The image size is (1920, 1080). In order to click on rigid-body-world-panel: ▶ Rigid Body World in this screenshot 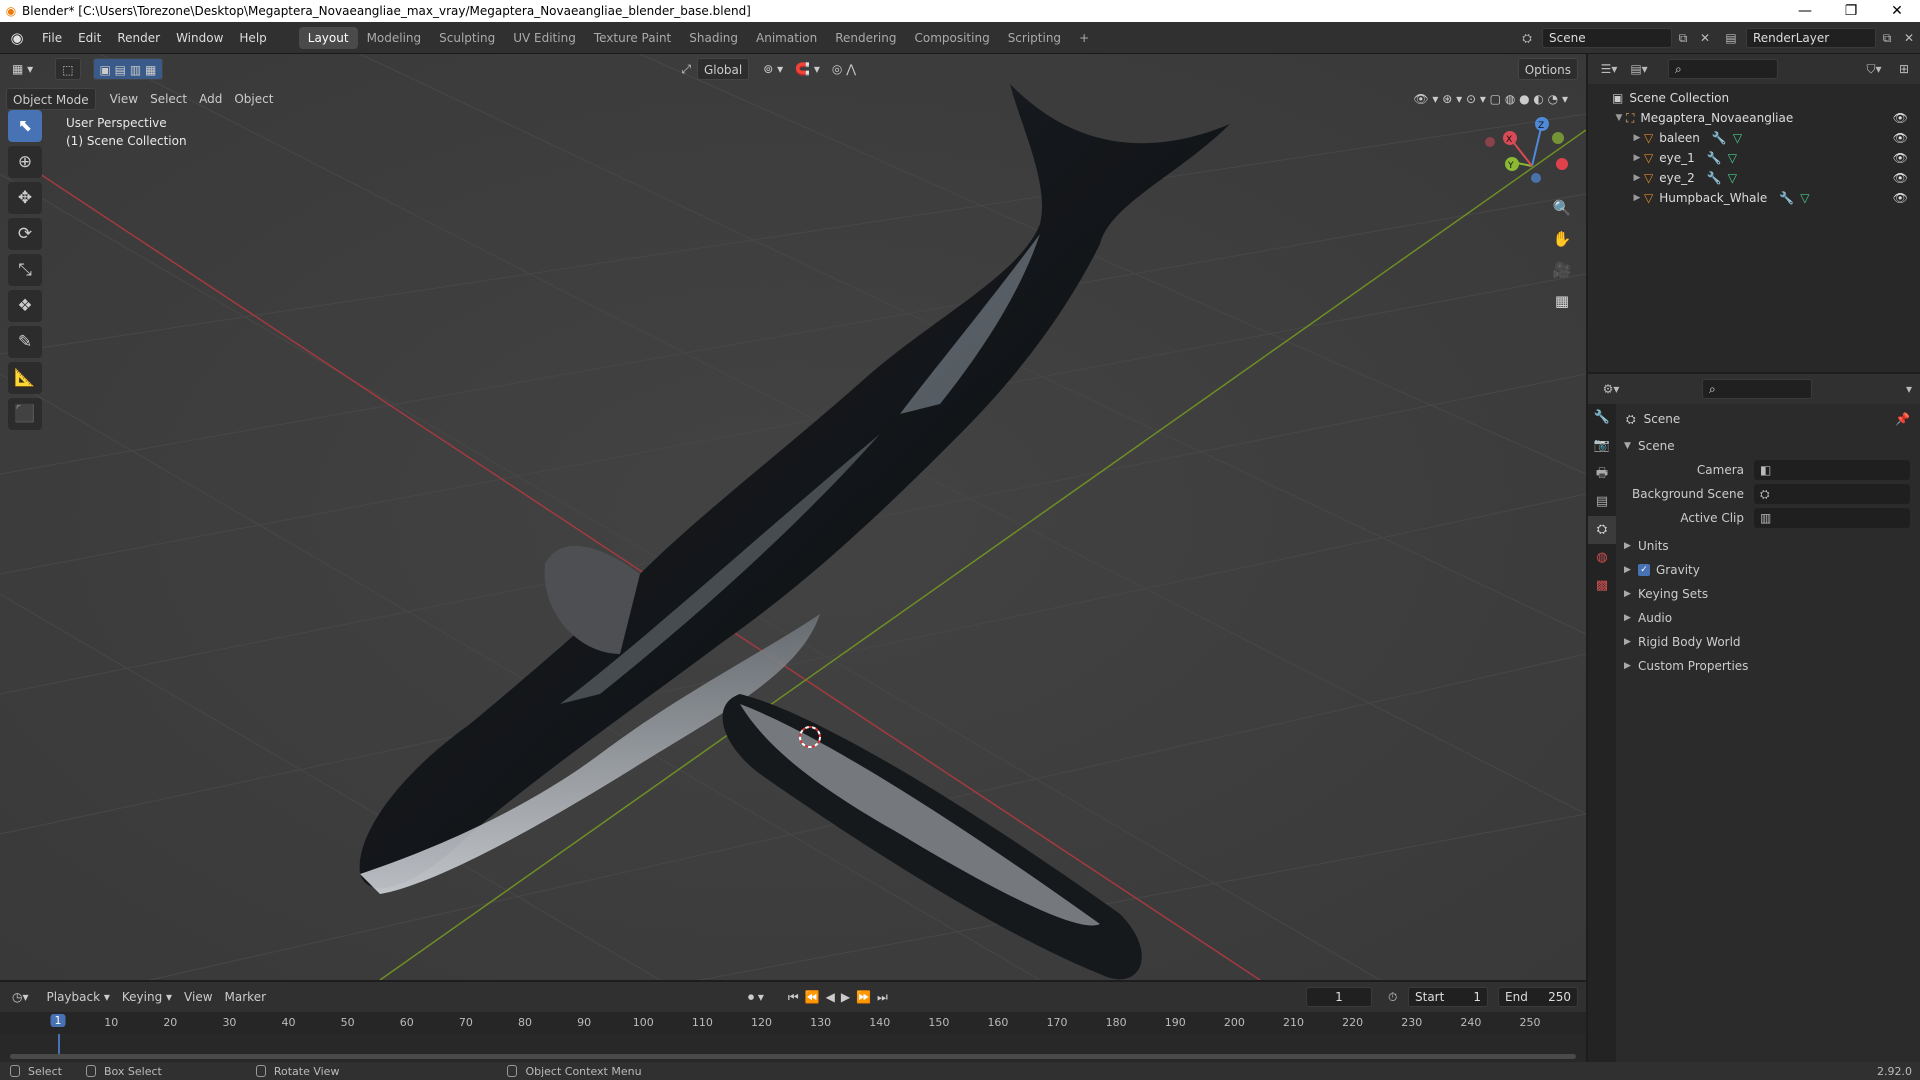, I will do `click(1769, 642)`.